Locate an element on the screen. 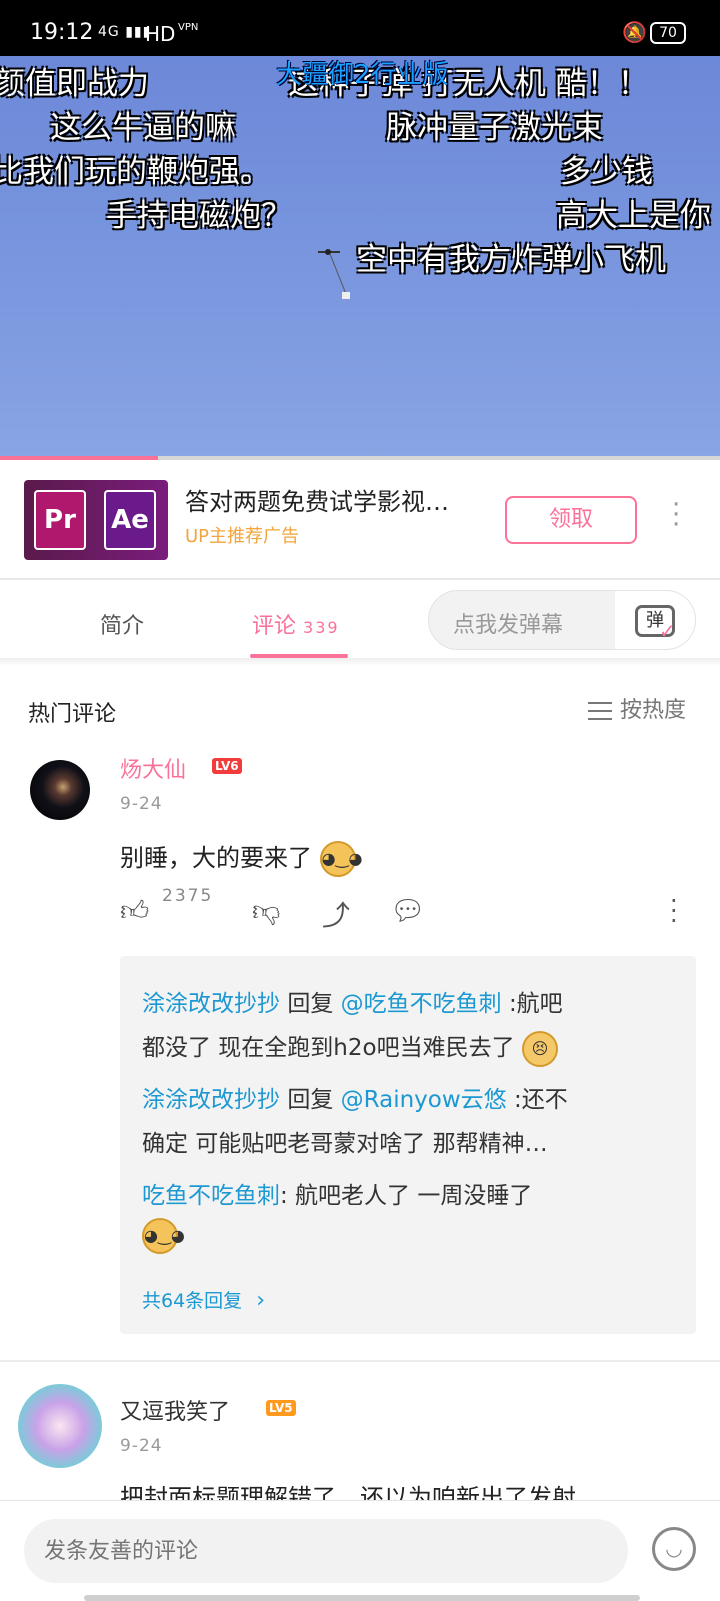 The width and height of the screenshot is (720, 1601). reply-icon: 💬︎ is located at coordinates (408, 910).